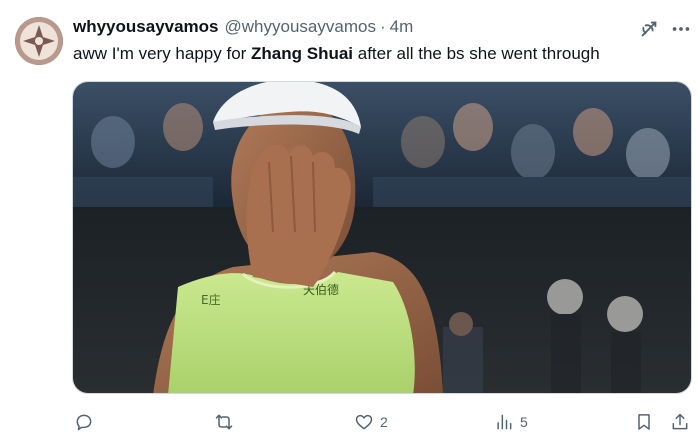  What do you see at coordinates (364, 422) in the screenshot?
I see `heart-icon` at bounding box center [364, 422].